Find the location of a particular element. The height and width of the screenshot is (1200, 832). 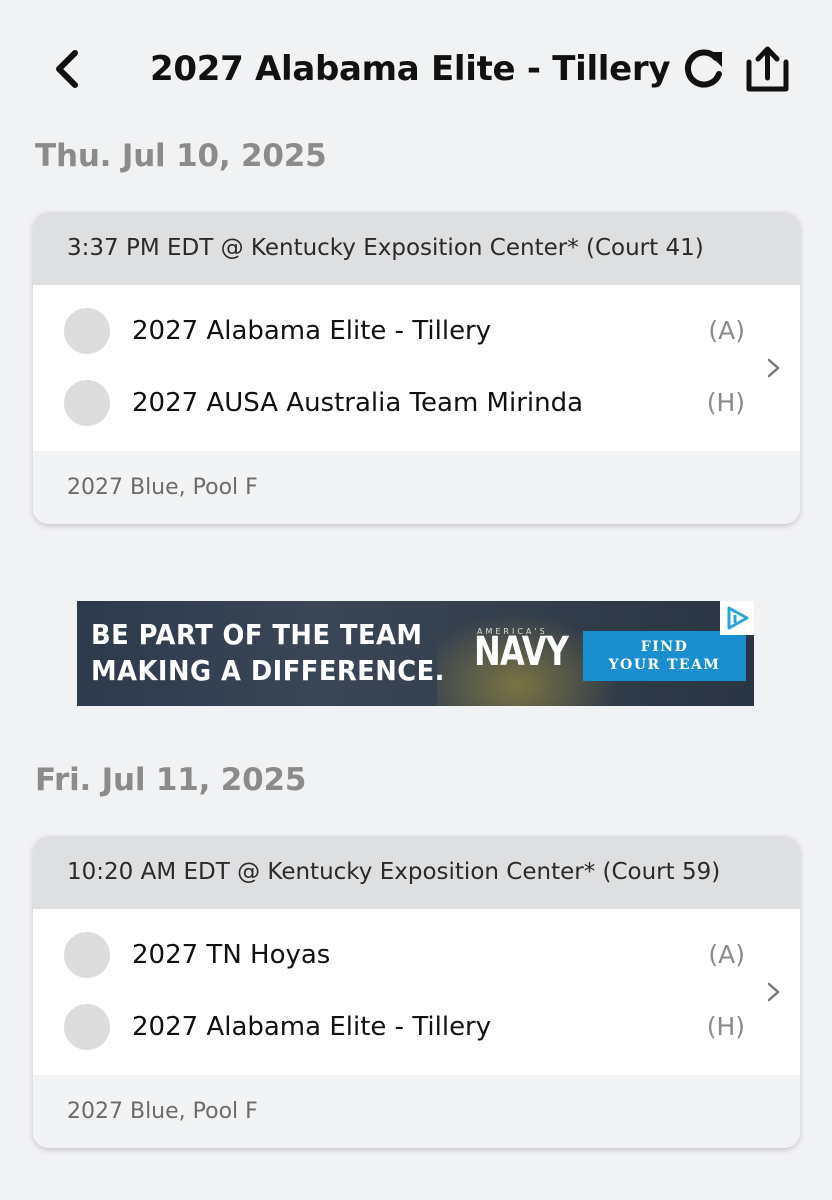

share-icon is located at coordinates (767, 69).